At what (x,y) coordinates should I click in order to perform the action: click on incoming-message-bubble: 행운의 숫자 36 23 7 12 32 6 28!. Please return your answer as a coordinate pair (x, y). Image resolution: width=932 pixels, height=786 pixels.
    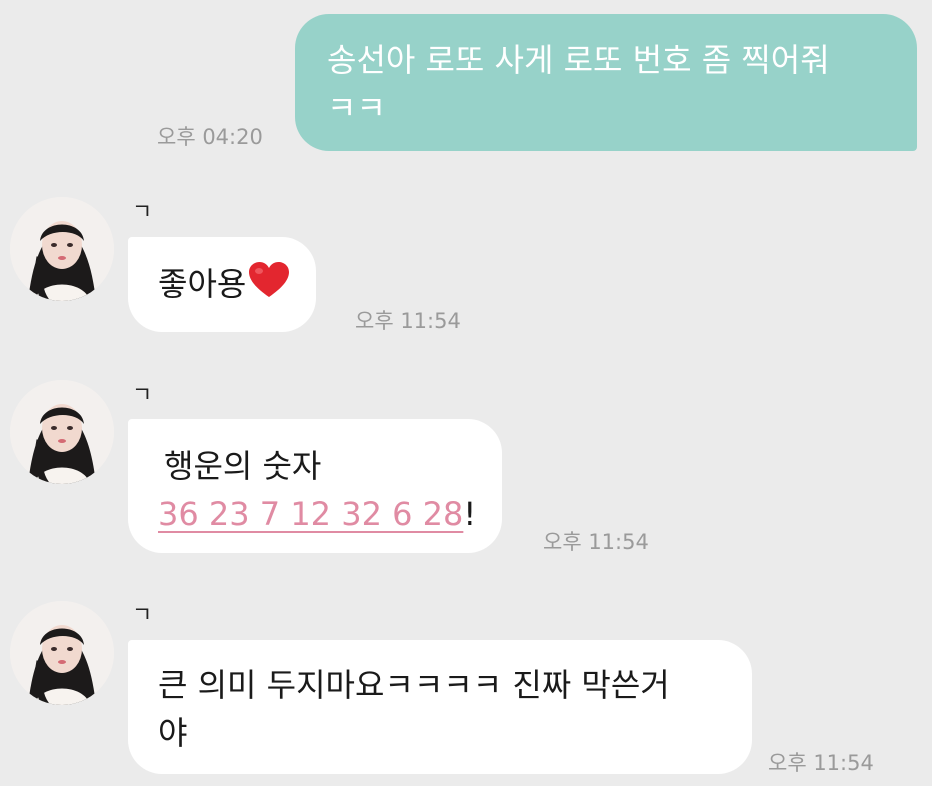
    Looking at the image, I should click on (315, 486).